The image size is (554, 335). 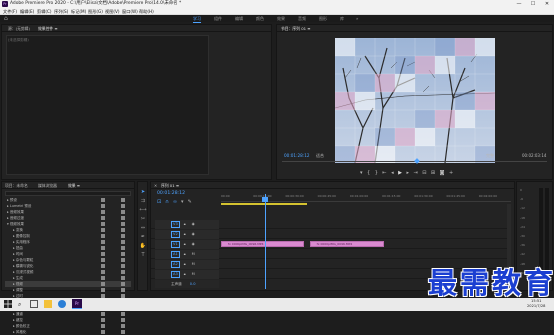 I want to click on export-frame-icon: ◙, so click(x=444, y=173).